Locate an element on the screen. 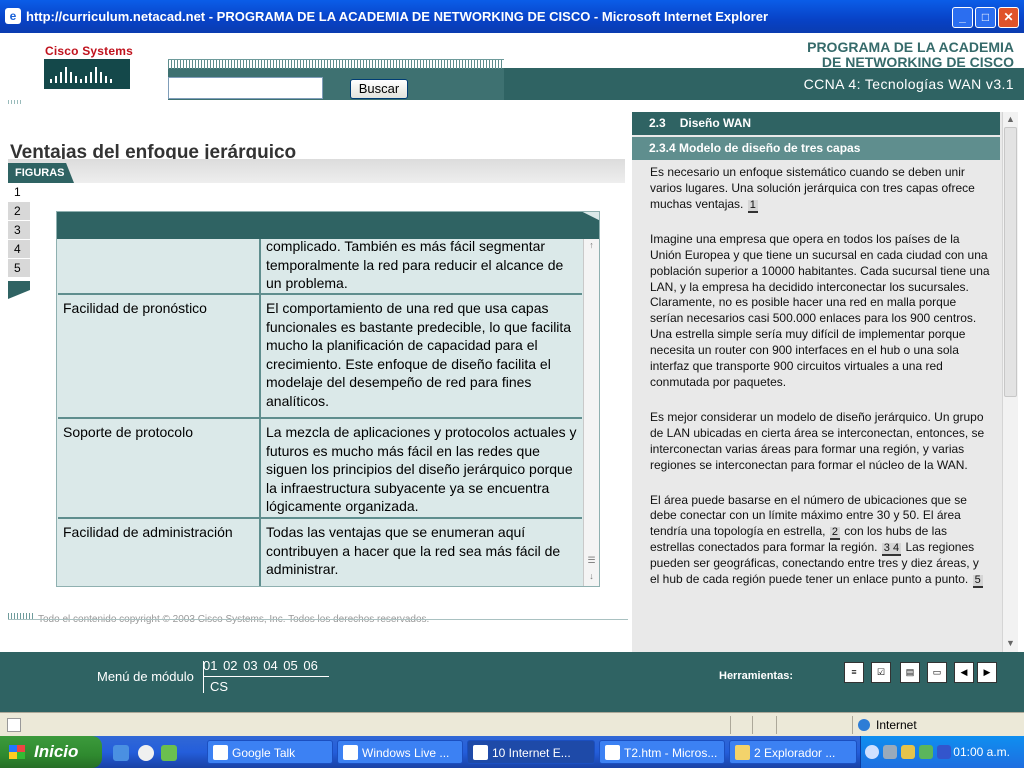 This screenshot has width=1024, height=768. scroll-thumb is located at coordinates (1010, 262).